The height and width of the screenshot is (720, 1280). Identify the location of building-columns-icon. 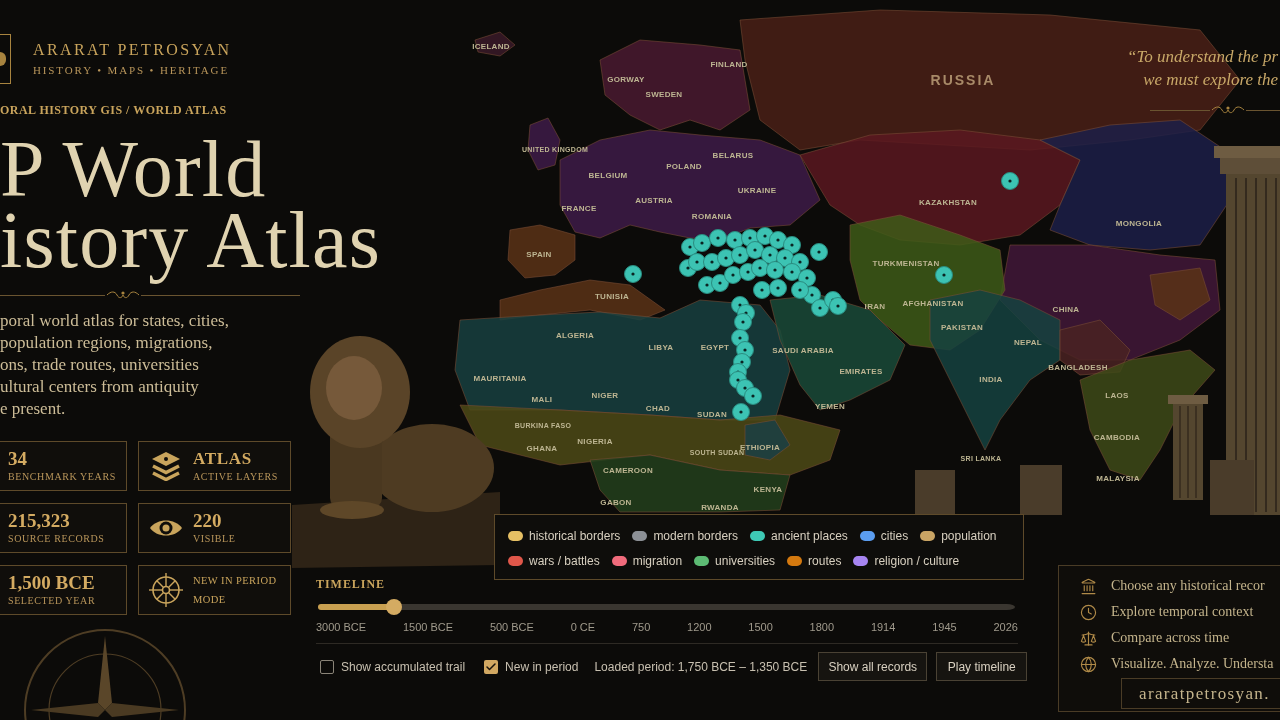
(1088, 586).